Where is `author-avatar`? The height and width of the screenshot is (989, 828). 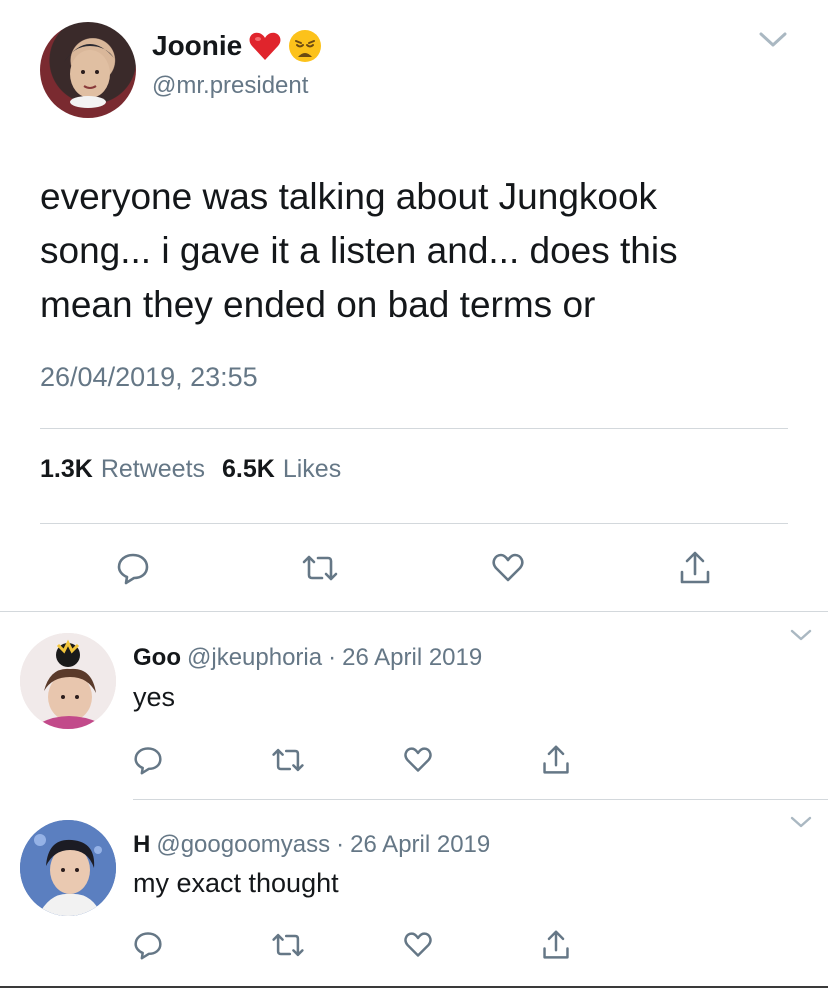
author-avatar is located at coordinates (88, 70).